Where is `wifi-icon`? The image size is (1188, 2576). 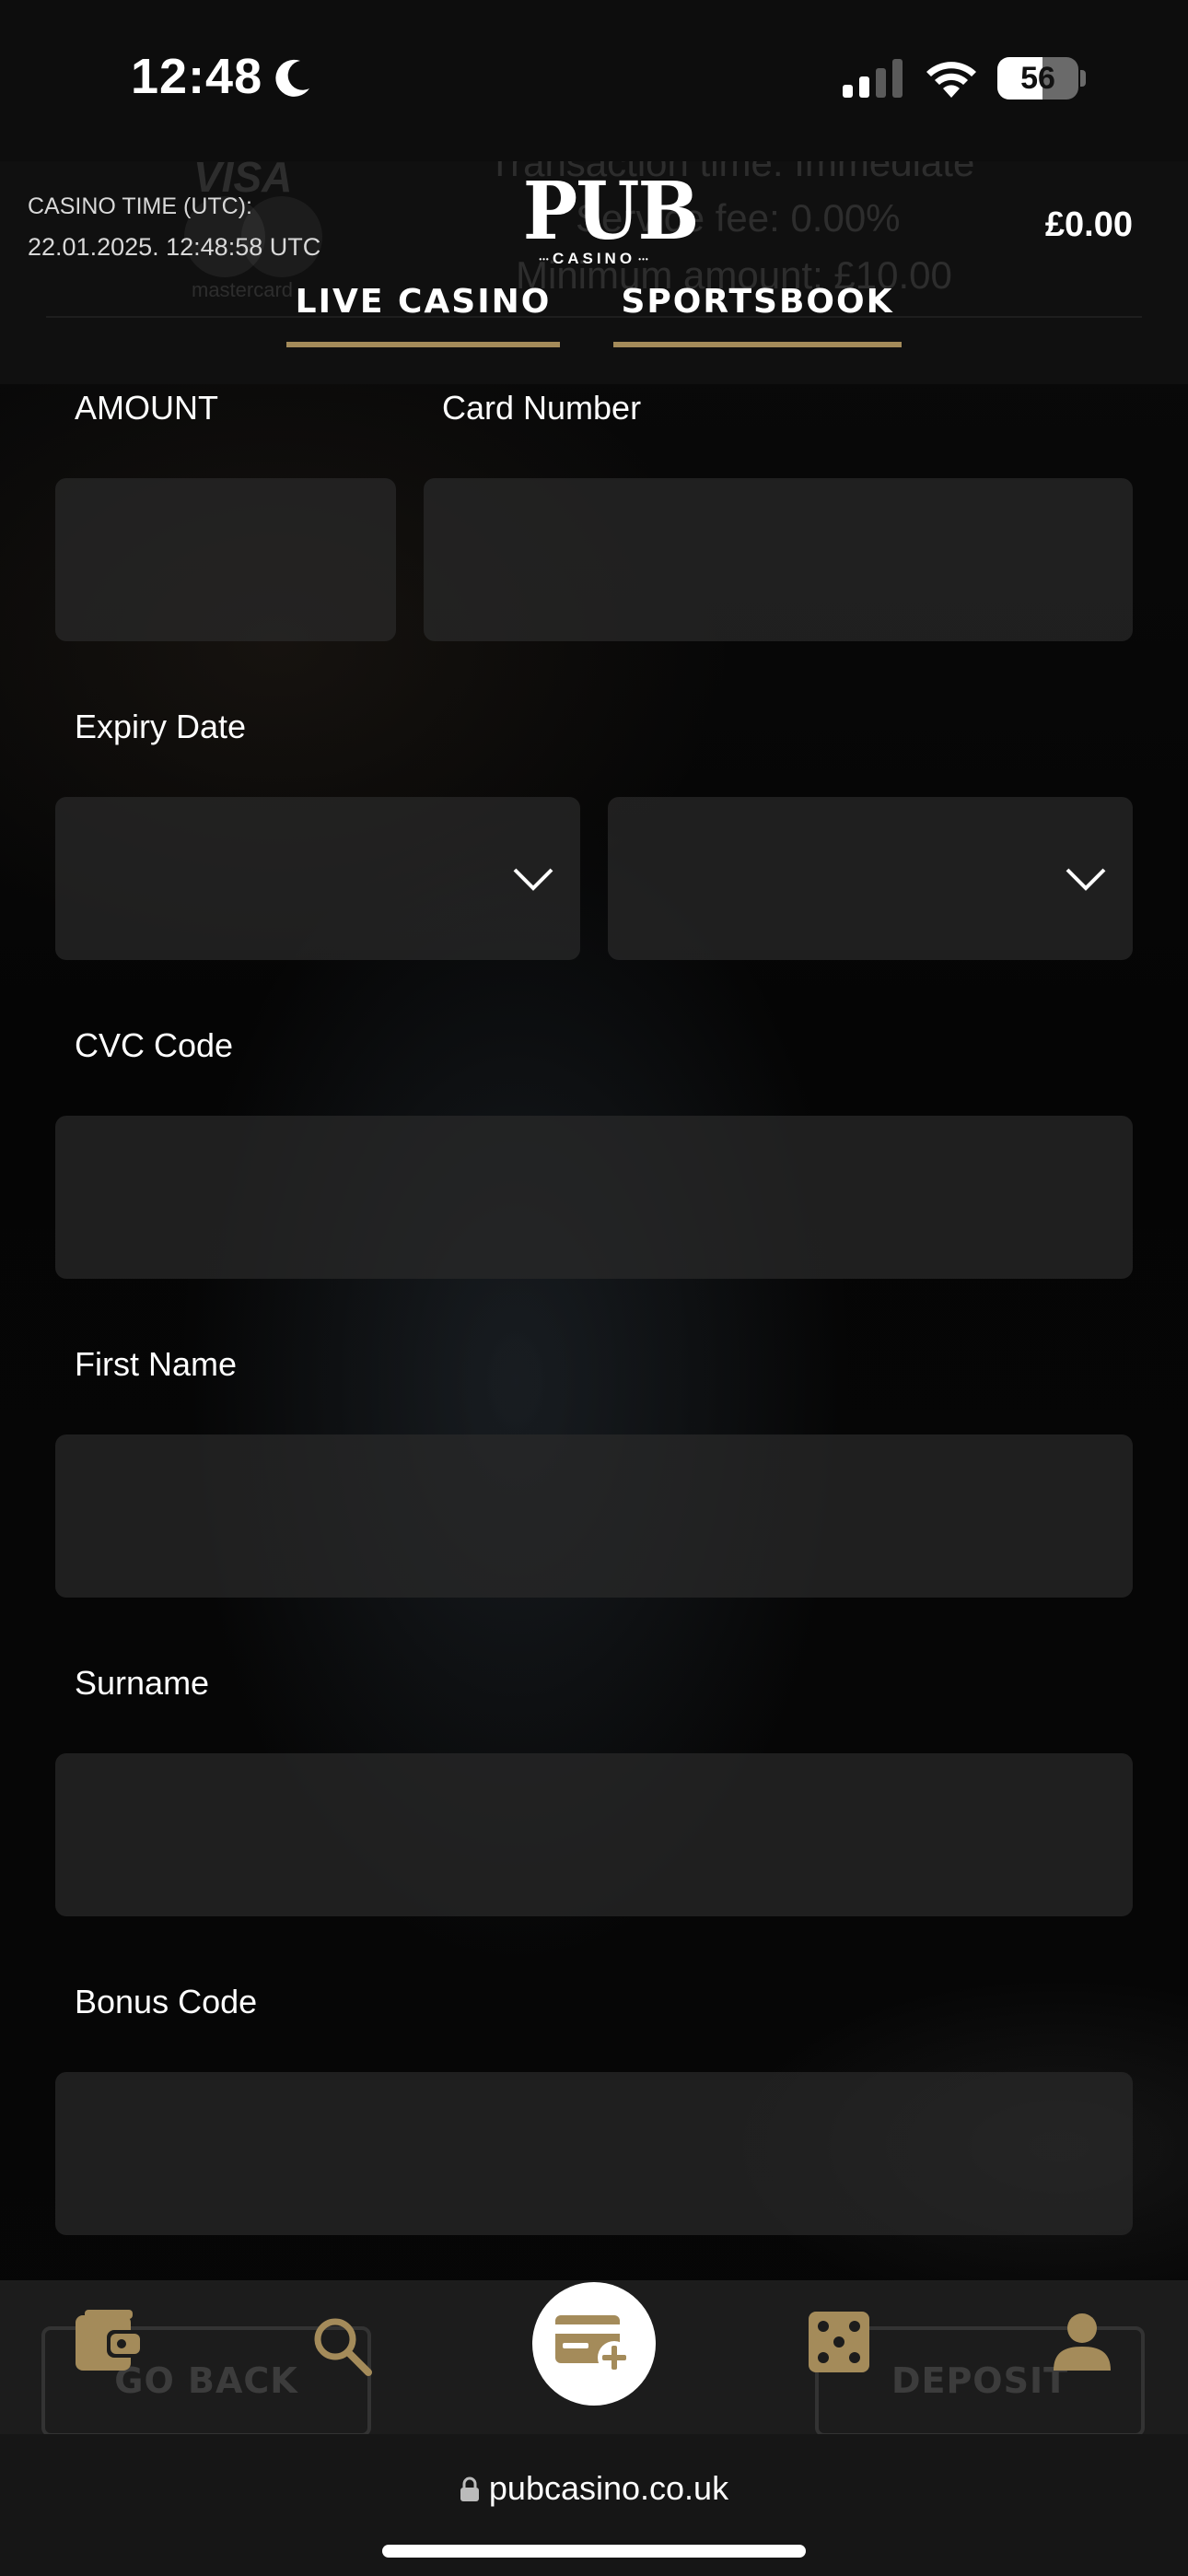 wifi-icon is located at coordinates (951, 80).